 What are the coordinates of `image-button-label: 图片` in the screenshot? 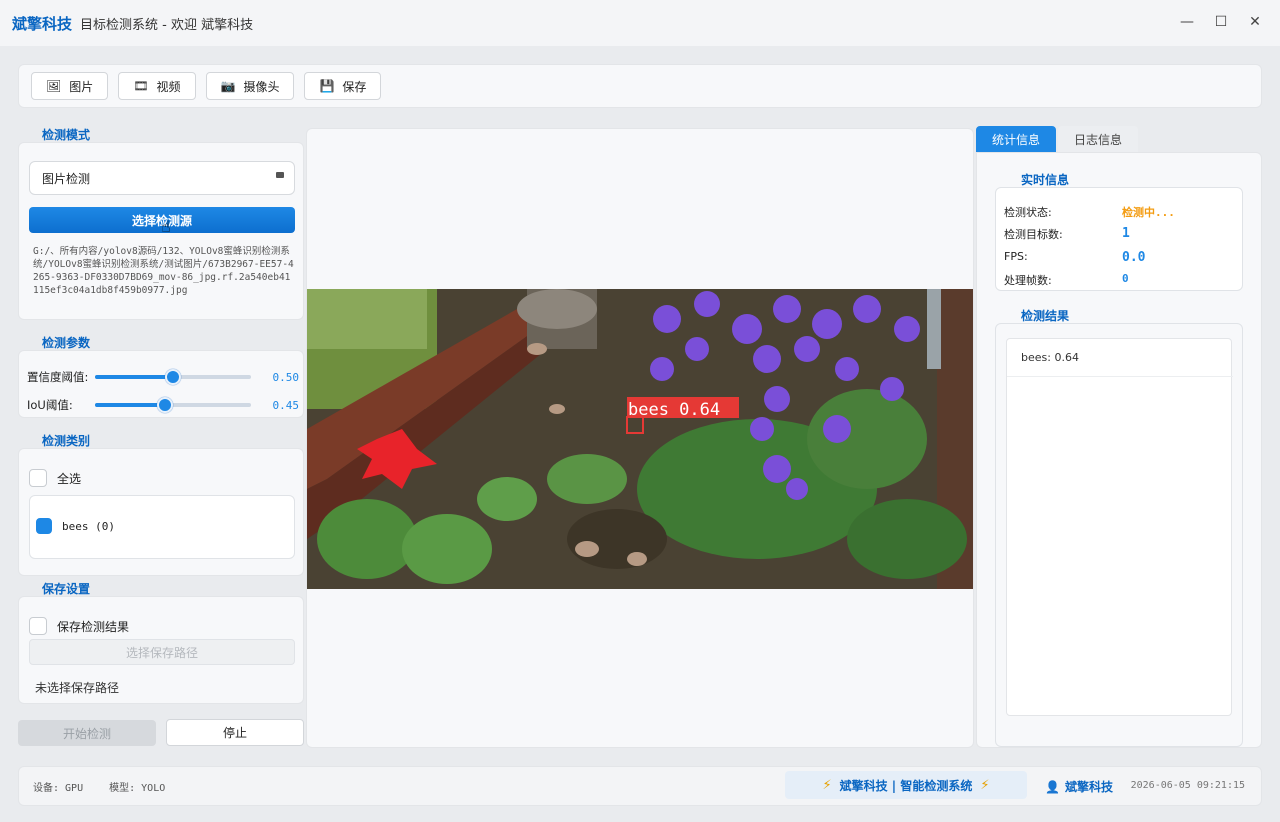 It's located at (81, 86).